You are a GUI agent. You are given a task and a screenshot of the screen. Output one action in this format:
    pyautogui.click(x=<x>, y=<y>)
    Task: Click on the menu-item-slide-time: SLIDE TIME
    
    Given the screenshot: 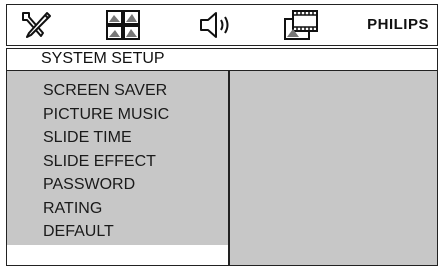 What is the action you would take?
    pyautogui.click(x=106, y=138)
    